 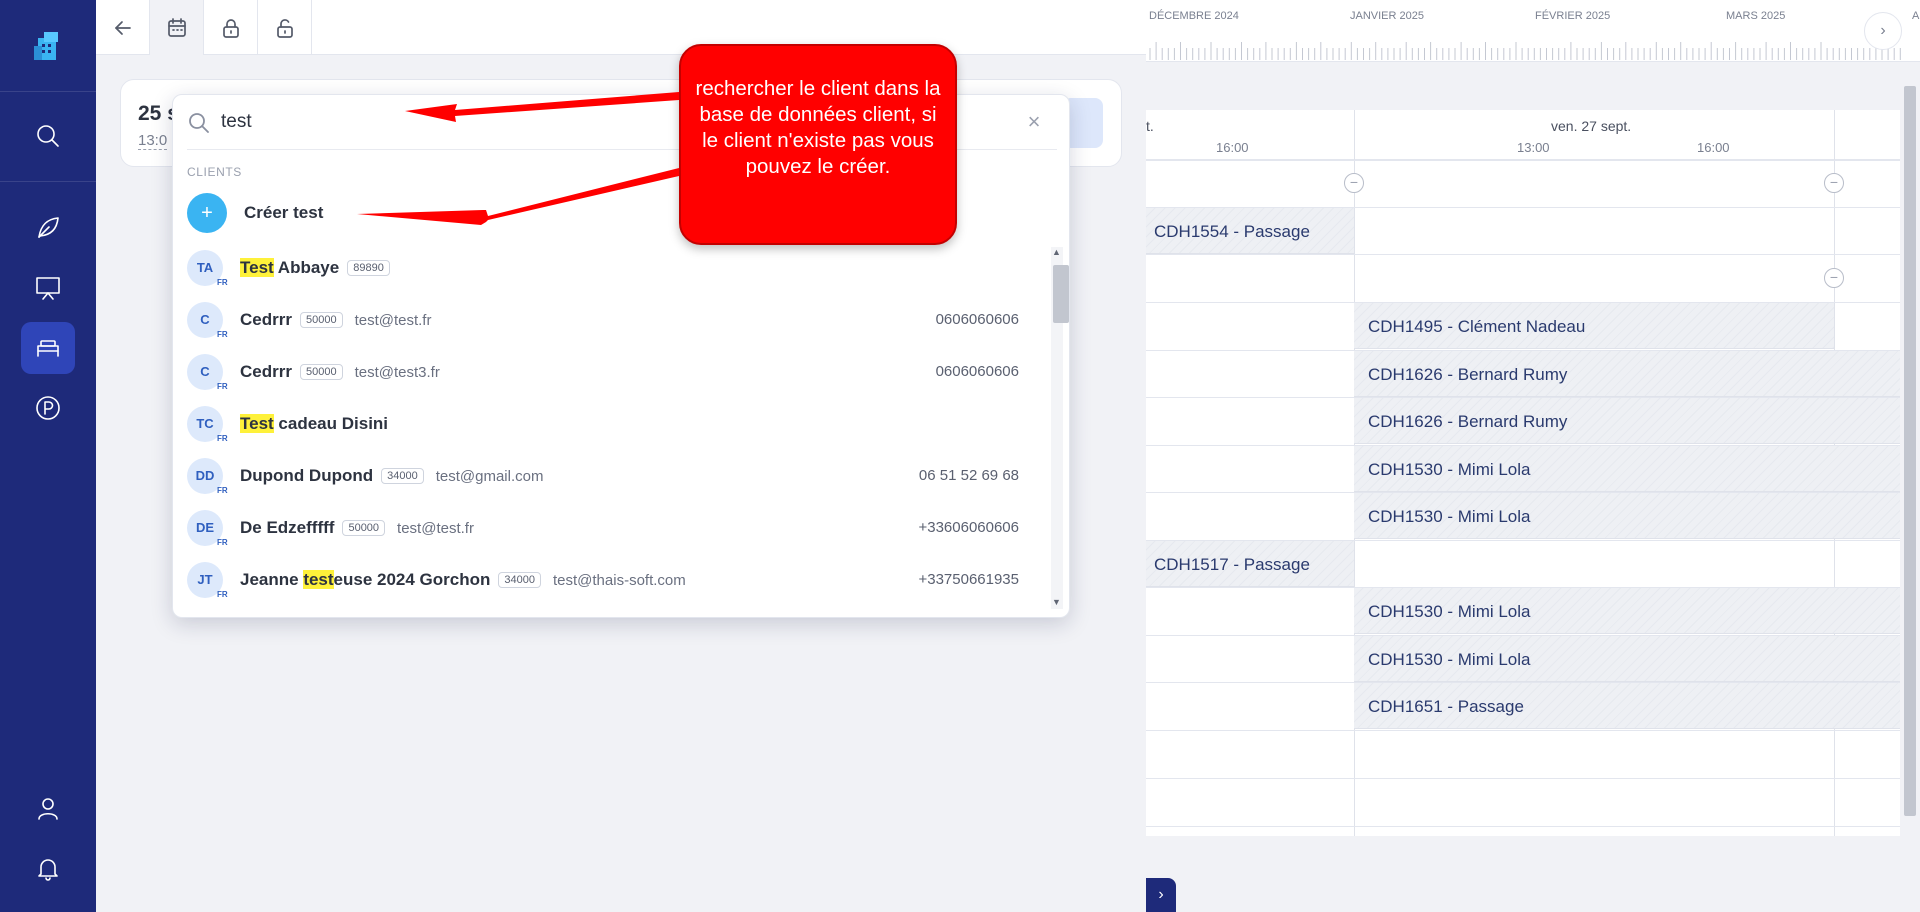 I want to click on hour-label: 16:00, so click(x=1232, y=147).